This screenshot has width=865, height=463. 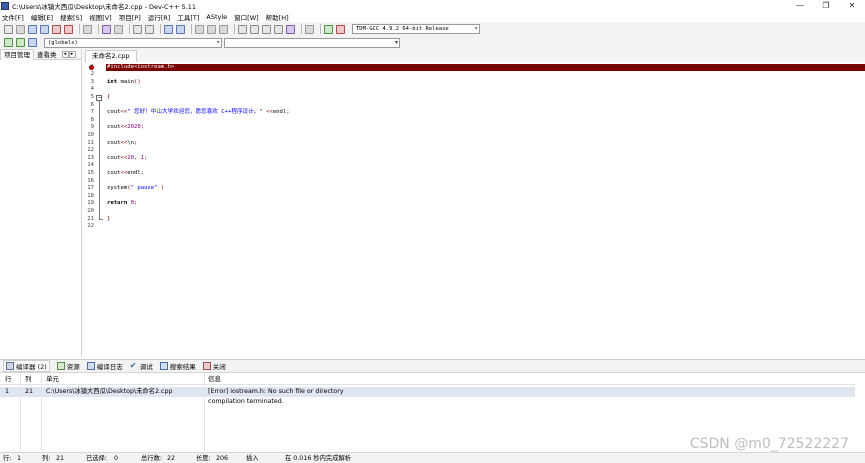 What do you see at coordinates (290, 29) in the screenshot?
I see `check-syntax-icon` at bounding box center [290, 29].